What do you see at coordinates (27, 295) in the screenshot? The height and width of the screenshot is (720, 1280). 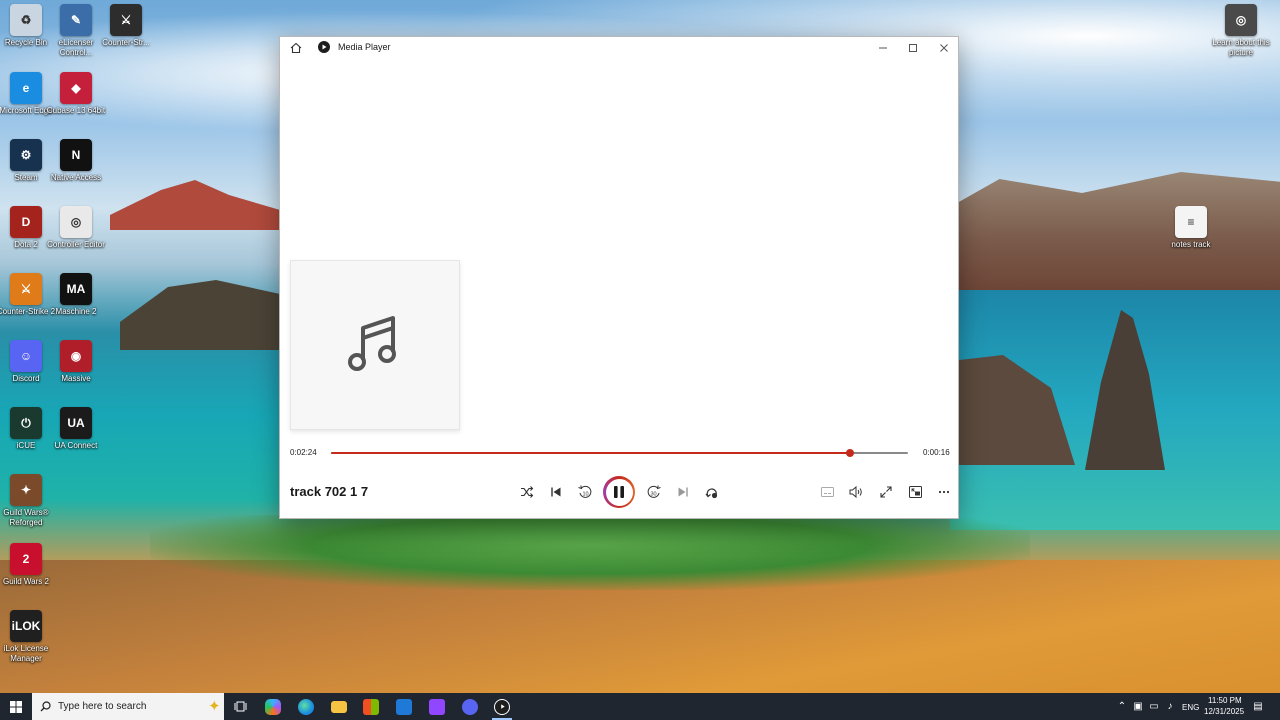 I see `desktop-shortcut: ⚔ Counter-Strike 2` at bounding box center [27, 295].